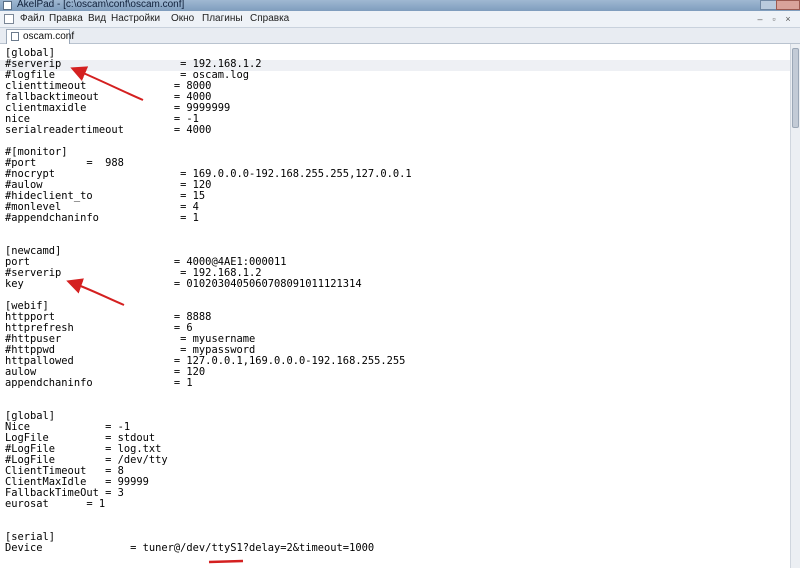  What do you see at coordinates (788, 5) in the screenshot?
I see `close-button` at bounding box center [788, 5].